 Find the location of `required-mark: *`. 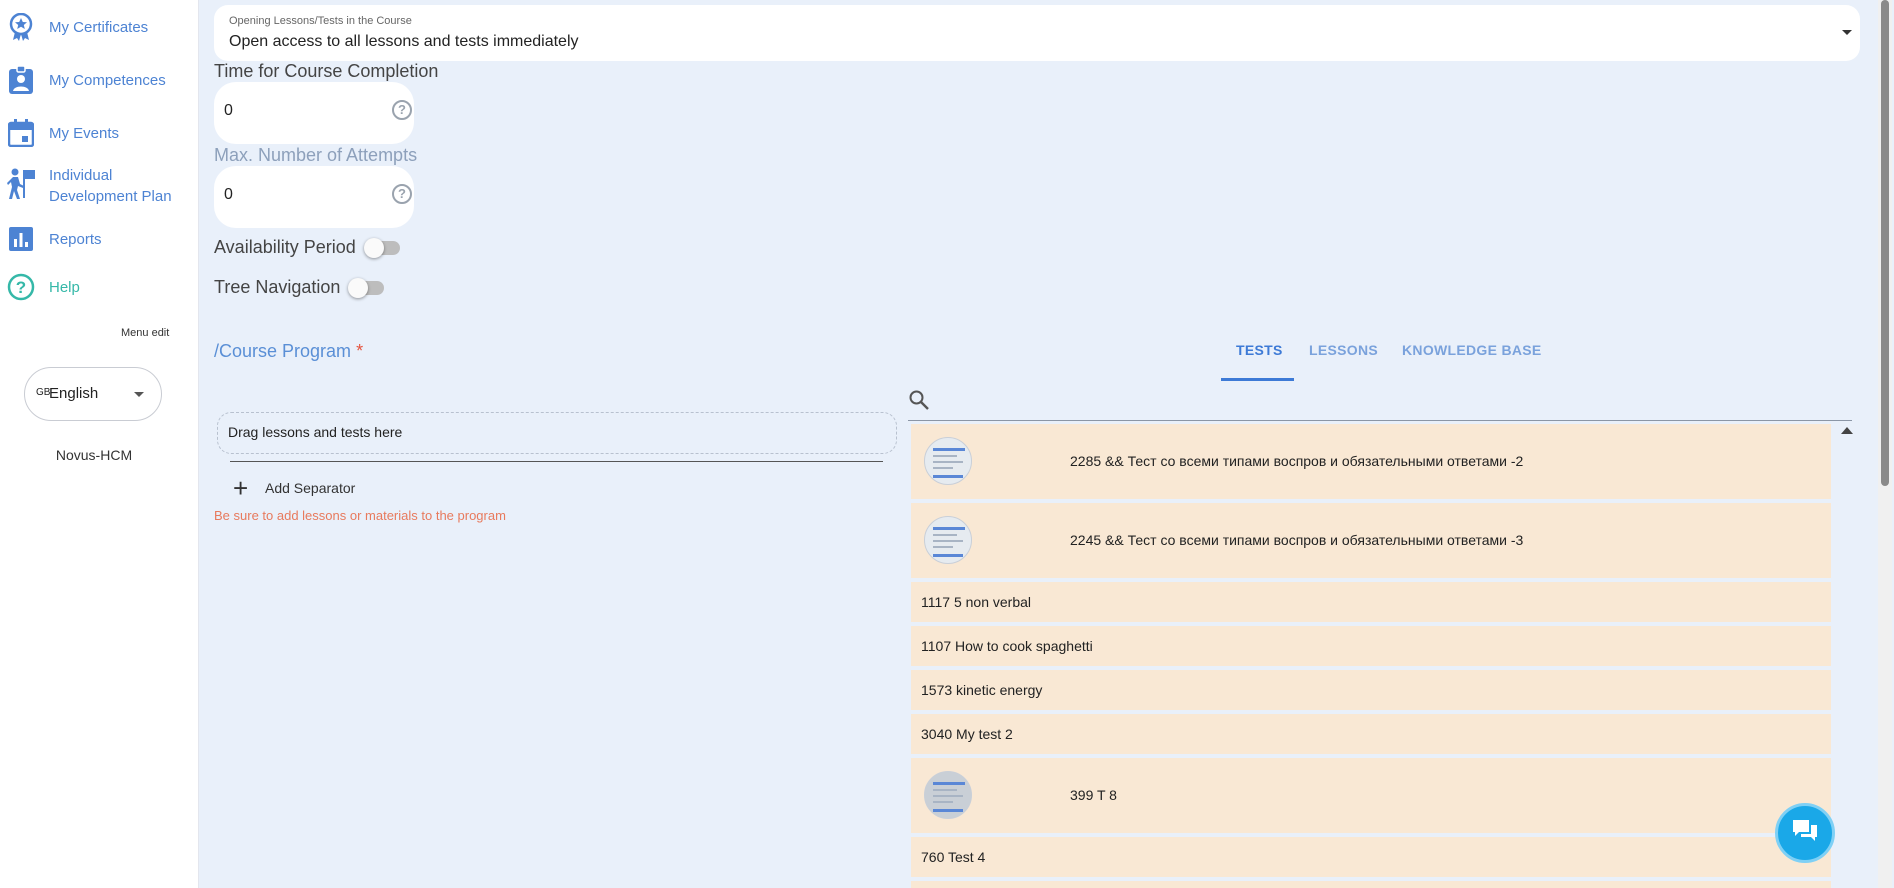

required-mark: * is located at coordinates (360, 351).